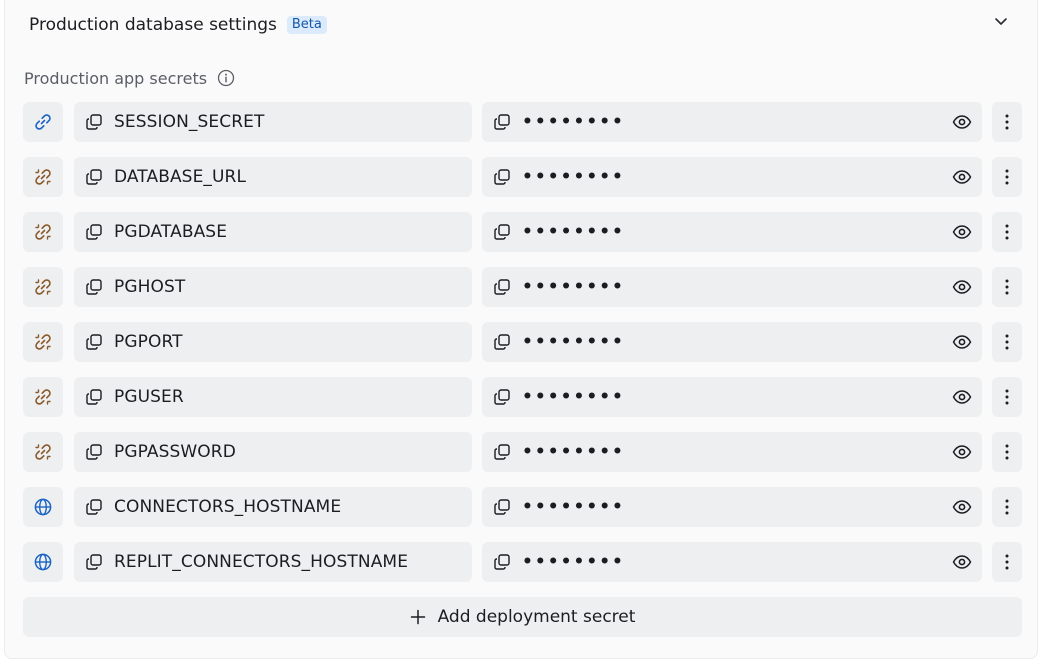  What do you see at coordinates (273, 342) in the screenshot?
I see `secret-key-field: PGPORT` at bounding box center [273, 342].